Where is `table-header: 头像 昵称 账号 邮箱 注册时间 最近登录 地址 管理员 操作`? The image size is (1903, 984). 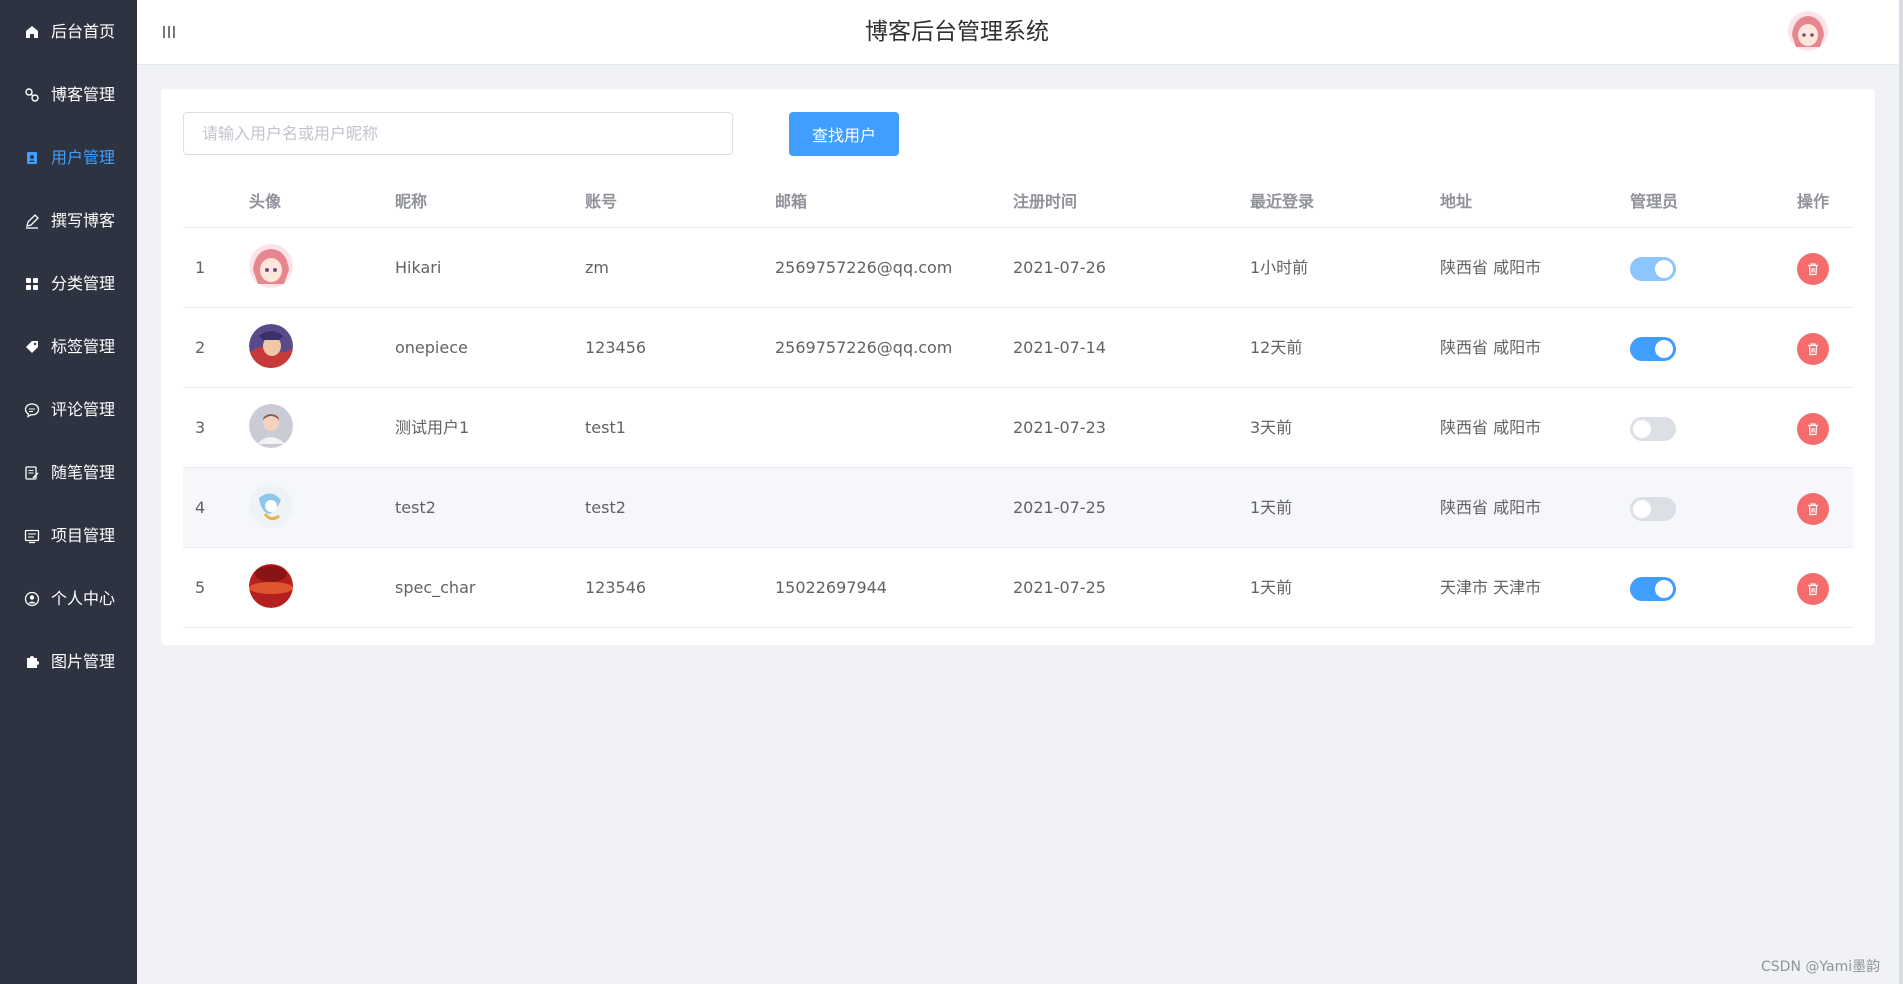
table-header: 头像 昵称 账号 邮箱 注册时间 最近登录 地址 管理员 操作 is located at coordinates (1018, 202).